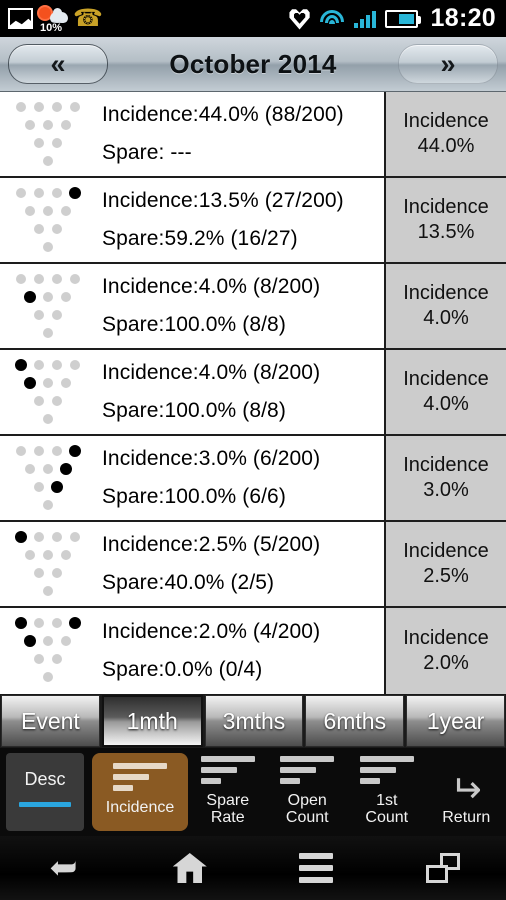 This screenshot has height=900, width=506. I want to click on return-arrow-icon: ↵, so click(466, 790).